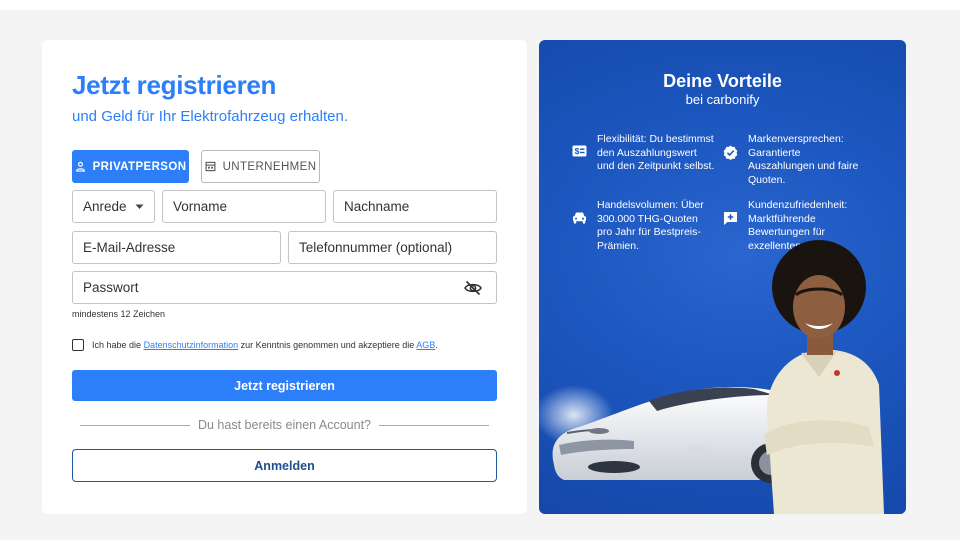 This screenshot has width=960, height=540. I want to click on eye-off-icon, so click(473, 288).